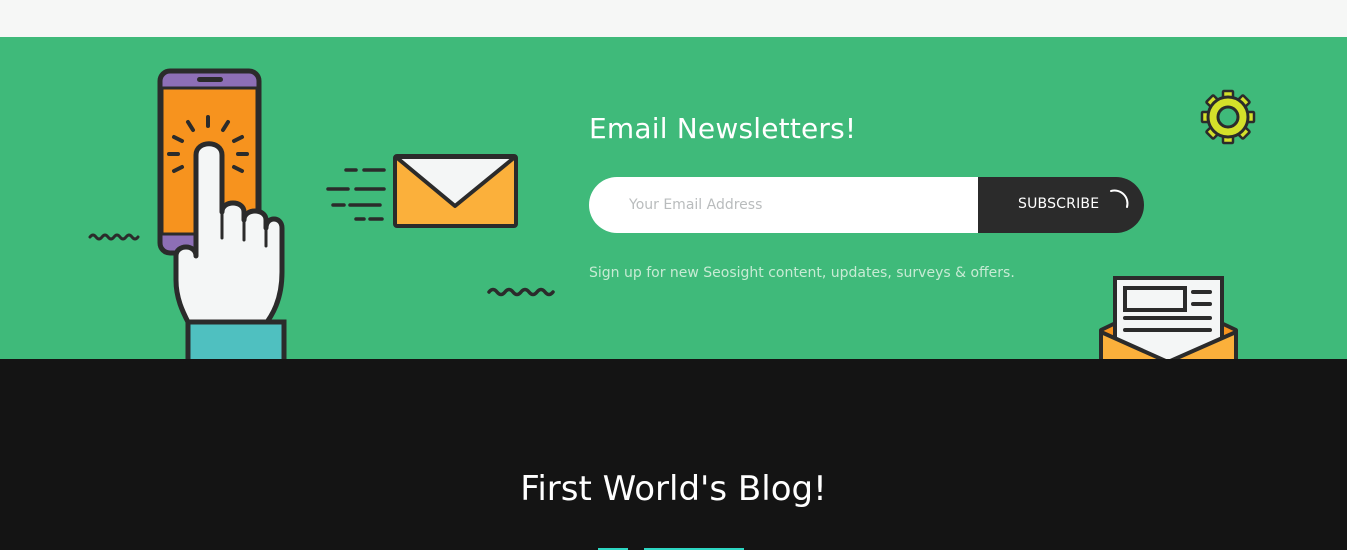 The height and width of the screenshot is (550, 1347). Describe the element at coordinates (673, 489) in the screenshot. I see `blog-title: First World's Blog!` at that location.